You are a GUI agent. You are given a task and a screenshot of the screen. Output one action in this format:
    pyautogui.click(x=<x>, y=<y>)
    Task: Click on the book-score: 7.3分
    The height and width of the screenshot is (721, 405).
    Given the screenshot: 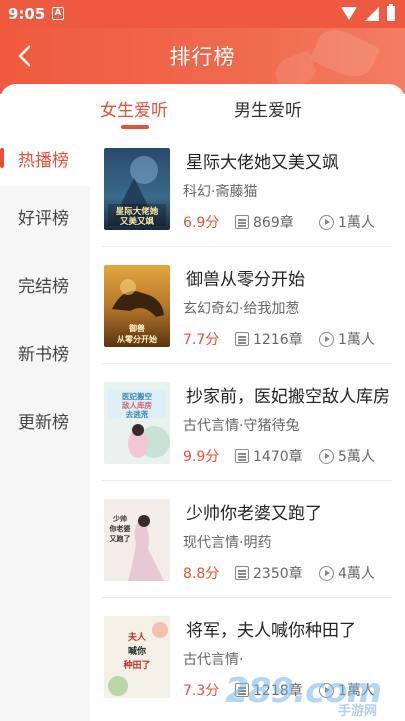 What is the action you would take?
    pyautogui.click(x=201, y=691)
    